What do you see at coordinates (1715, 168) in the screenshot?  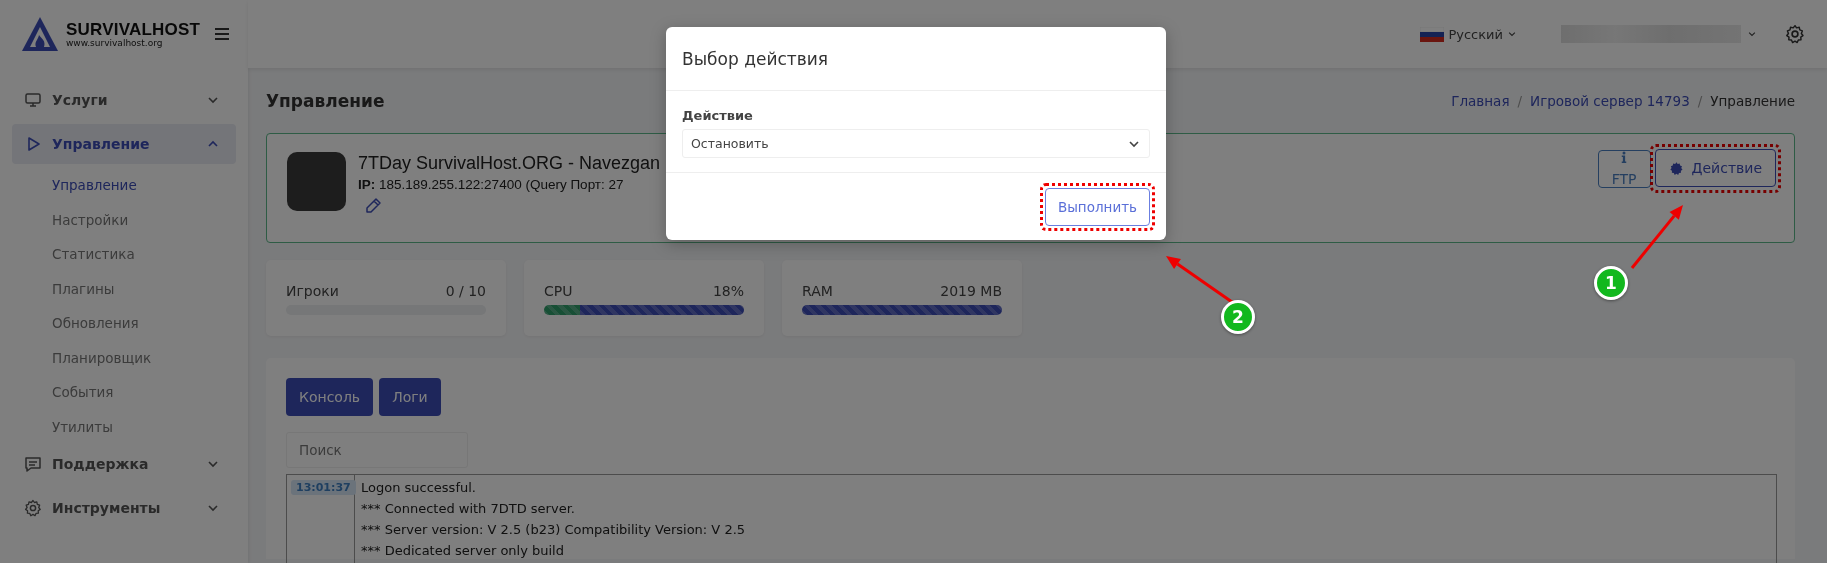 I see `action-button: Действие` at bounding box center [1715, 168].